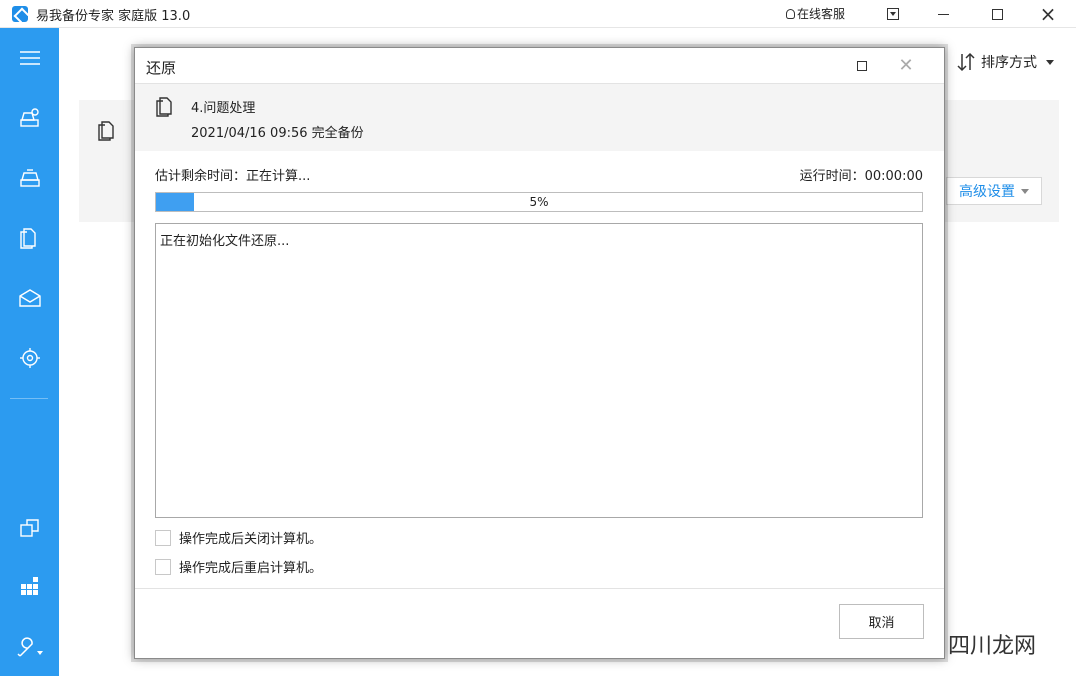 This screenshot has height=676, width=1076. Describe the element at coordinates (1009, 63) in the screenshot. I see `sort-label: 排序方式` at that location.